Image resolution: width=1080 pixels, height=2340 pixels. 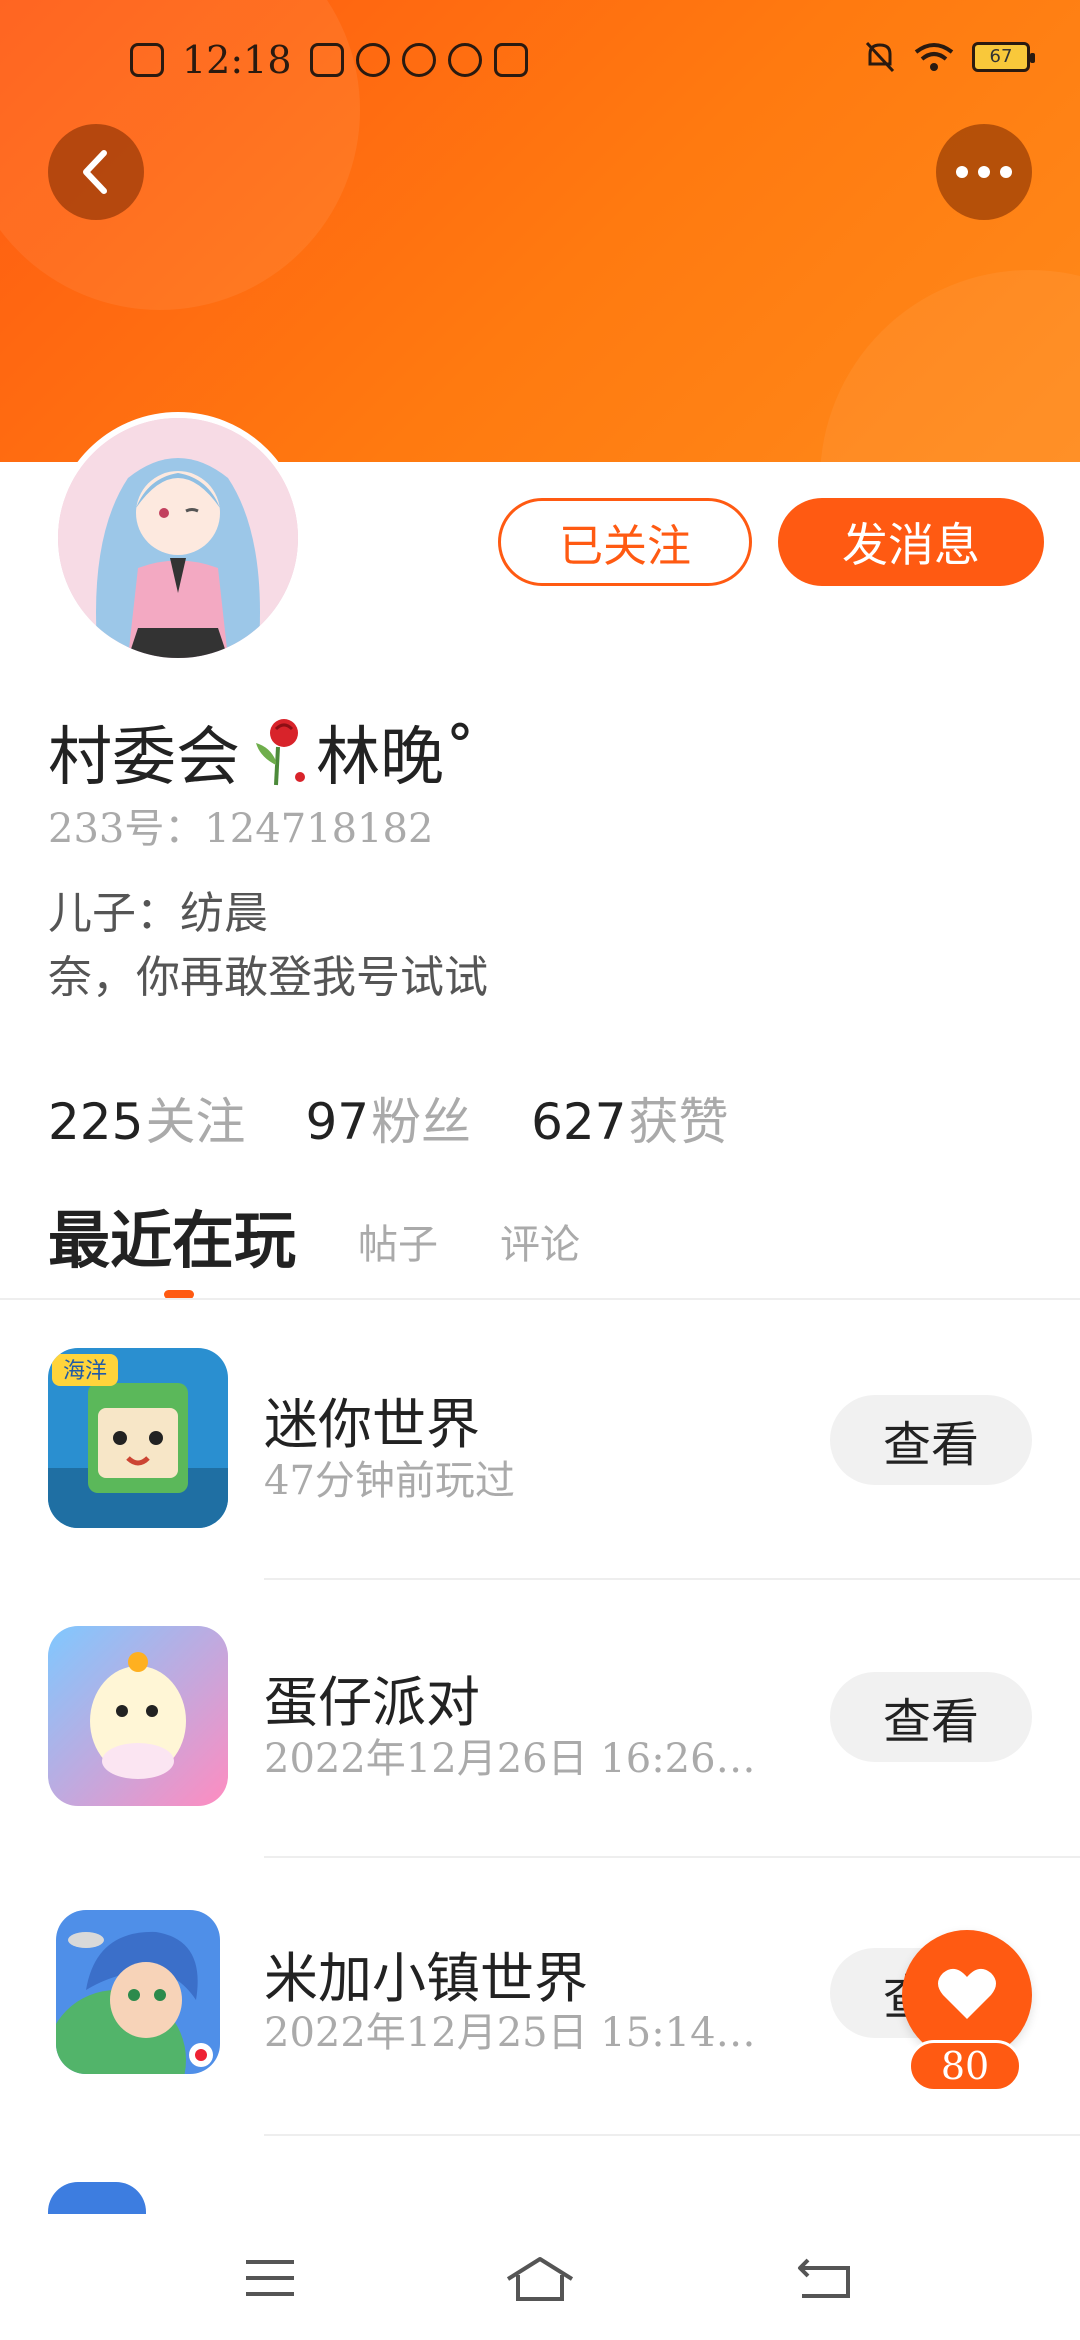 I want to click on menu-nav-button, so click(x=270, y=2278).